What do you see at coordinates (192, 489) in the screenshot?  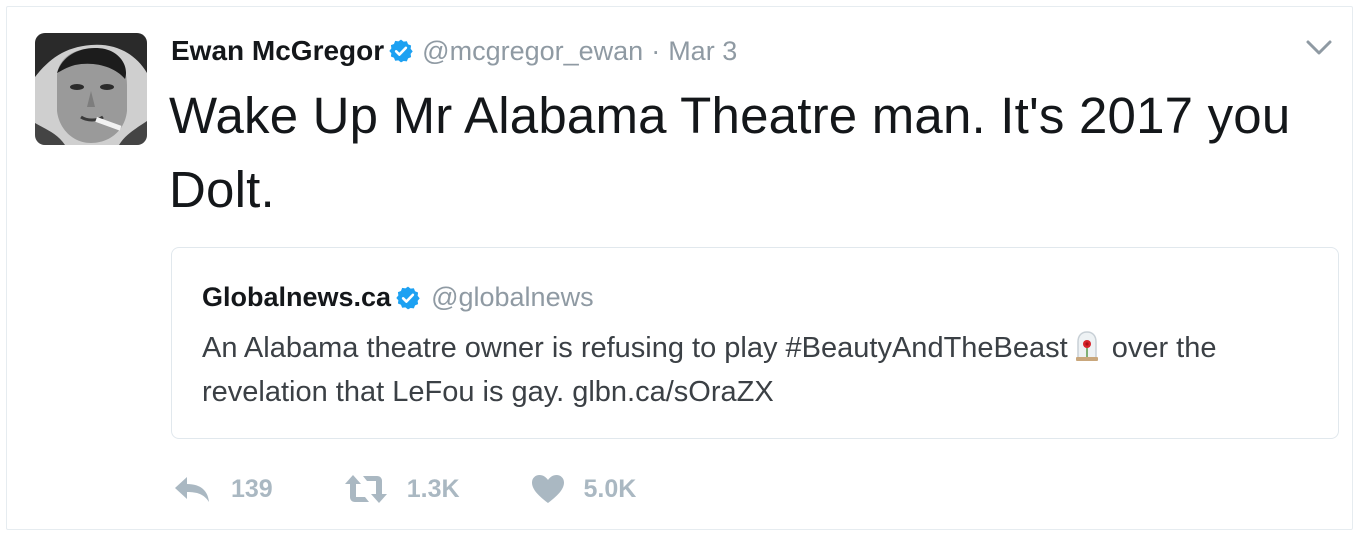 I see `reply-icon` at bounding box center [192, 489].